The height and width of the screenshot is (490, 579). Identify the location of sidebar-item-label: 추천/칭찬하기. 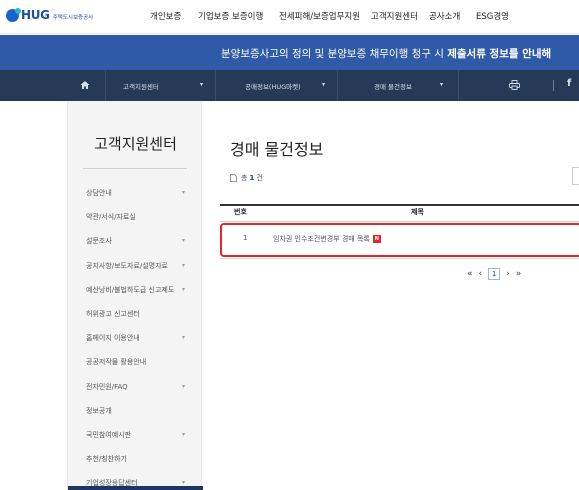
(106, 459).